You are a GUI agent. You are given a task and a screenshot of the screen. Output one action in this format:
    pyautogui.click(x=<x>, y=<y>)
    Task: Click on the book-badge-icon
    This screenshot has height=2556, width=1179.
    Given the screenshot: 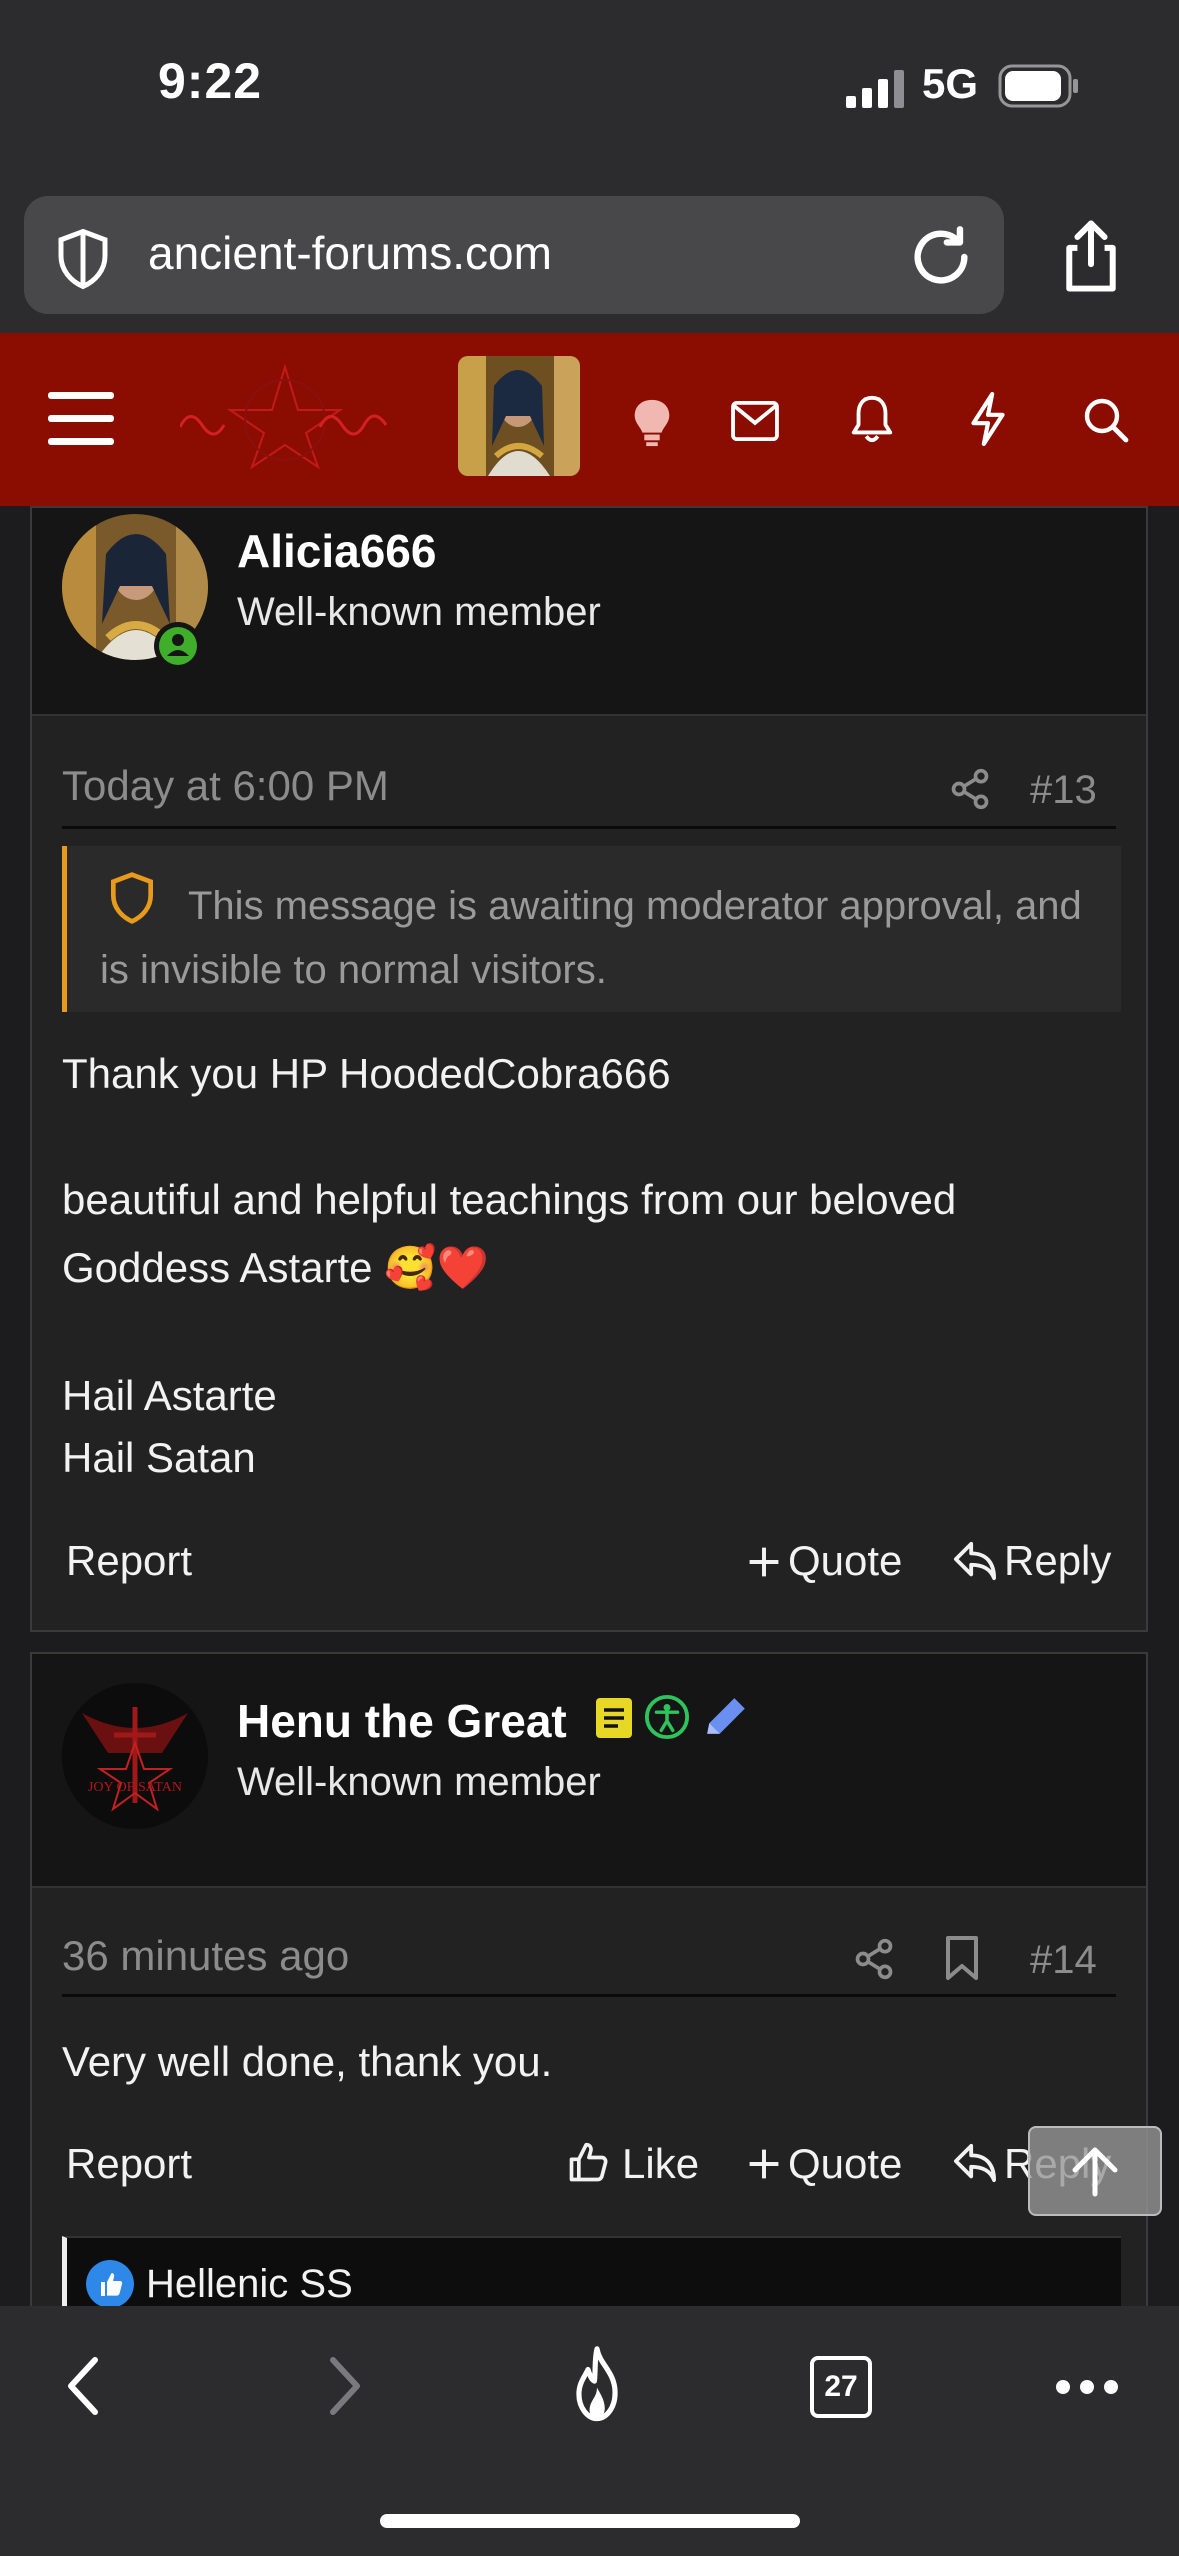 What is the action you would take?
    pyautogui.click(x=614, y=1718)
    